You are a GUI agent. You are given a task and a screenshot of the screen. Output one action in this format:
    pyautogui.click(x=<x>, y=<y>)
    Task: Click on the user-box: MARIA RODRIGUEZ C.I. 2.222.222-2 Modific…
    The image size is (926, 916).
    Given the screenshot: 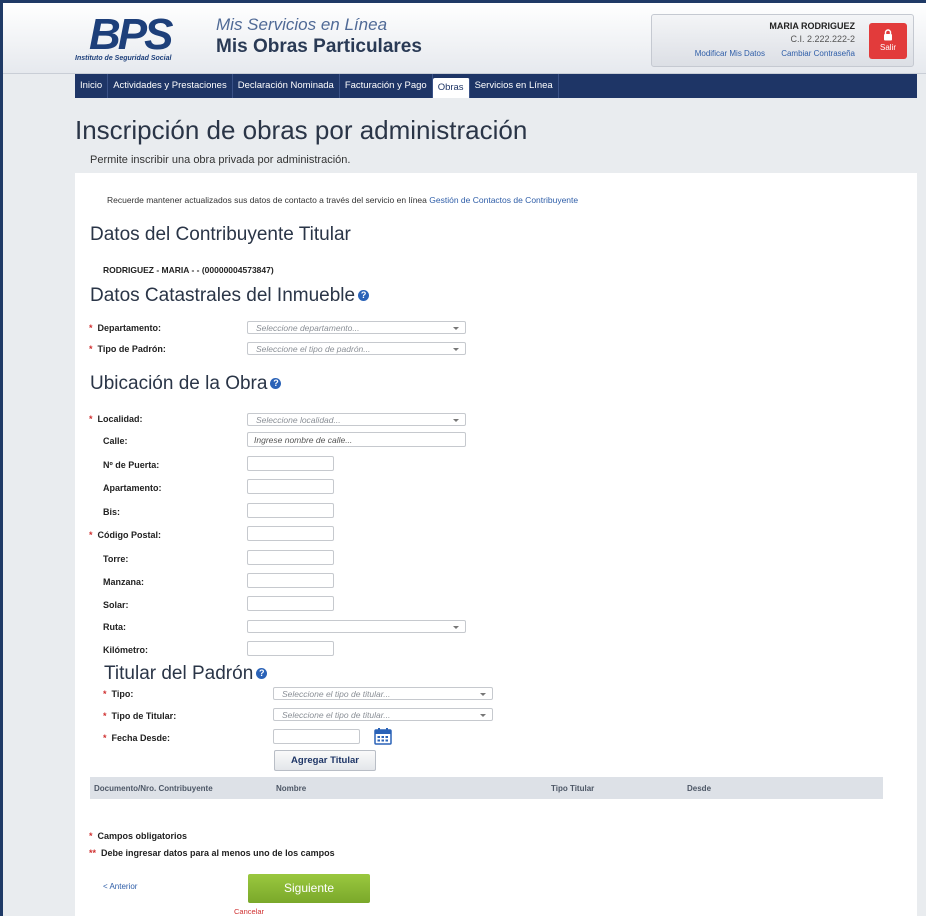 What is the action you would take?
    pyautogui.click(x=782, y=40)
    